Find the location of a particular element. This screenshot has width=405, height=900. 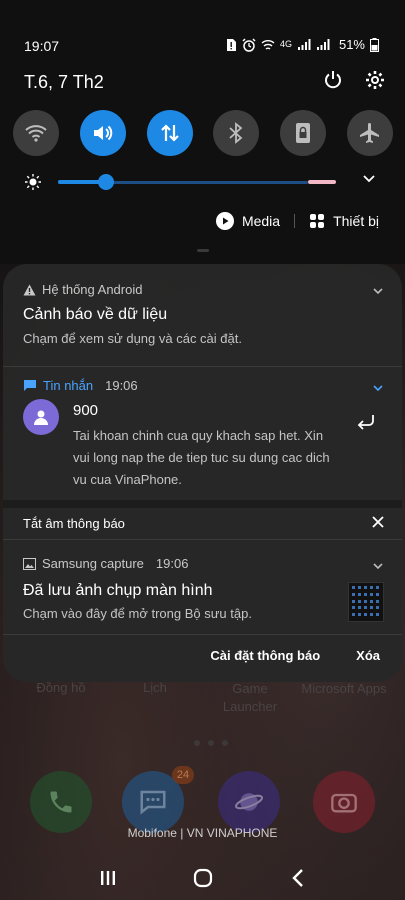

notification-app-name: Hệ thống Android is located at coordinates (92, 289).